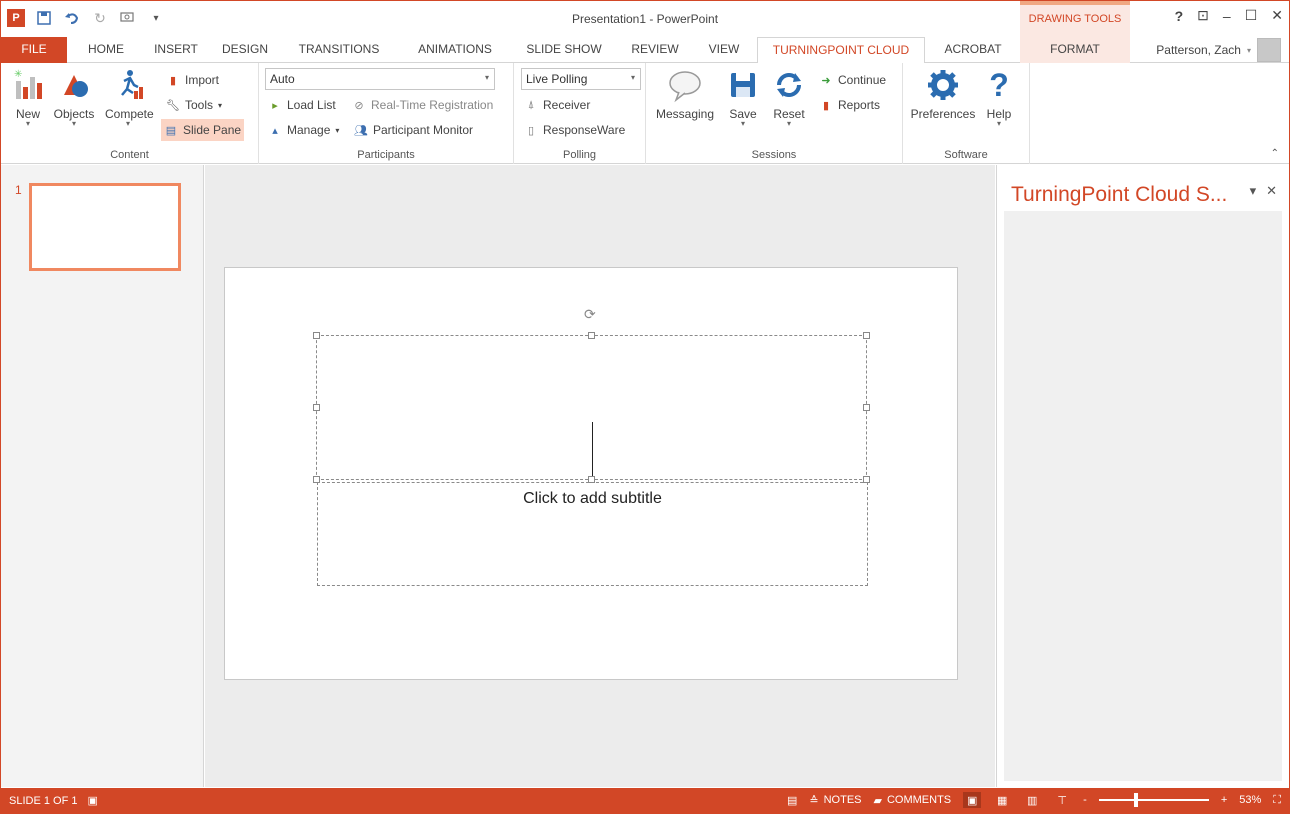  What do you see at coordinates (859, 105) in the screenshot?
I see `reports-label: Reports` at bounding box center [859, 105].